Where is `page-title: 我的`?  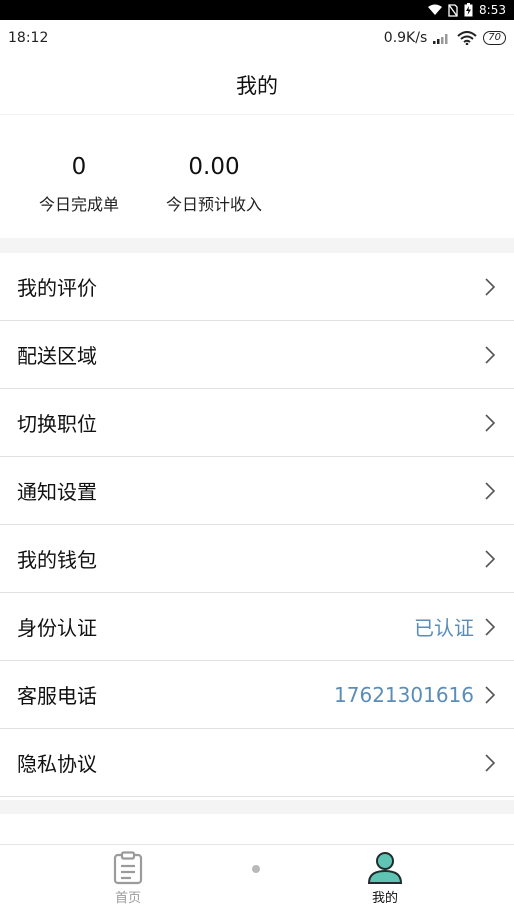 page-title: 我的 is located at coordinates (257, 86).